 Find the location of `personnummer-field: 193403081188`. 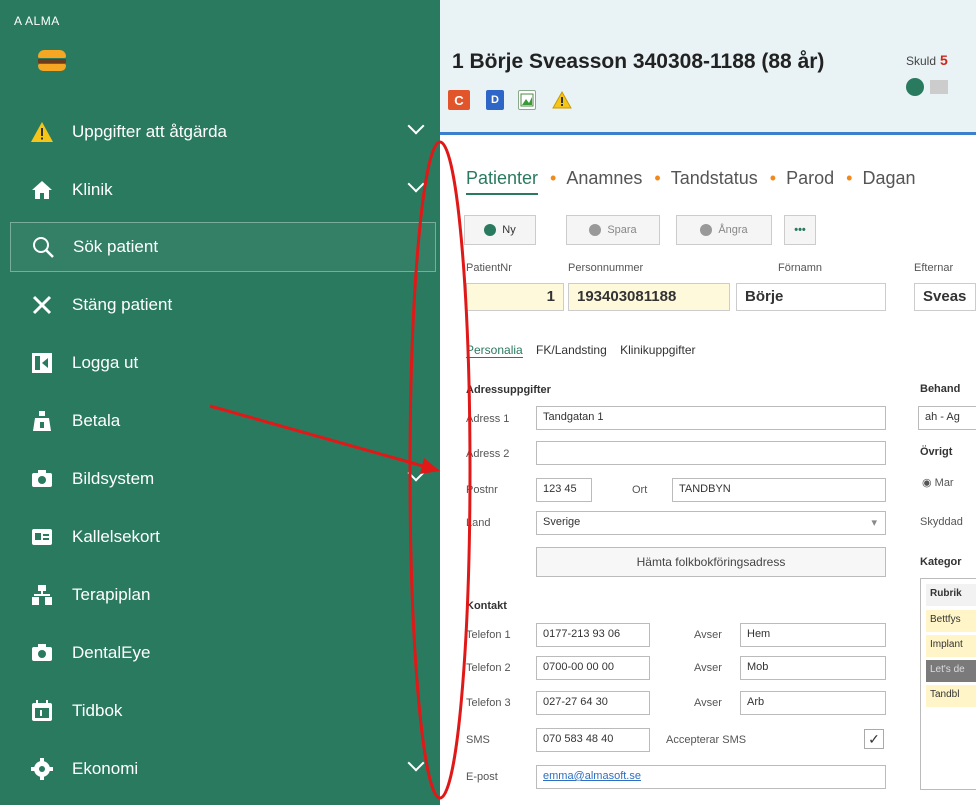

personnummer-field: 193403081188 is located at coordinates (649, 297).